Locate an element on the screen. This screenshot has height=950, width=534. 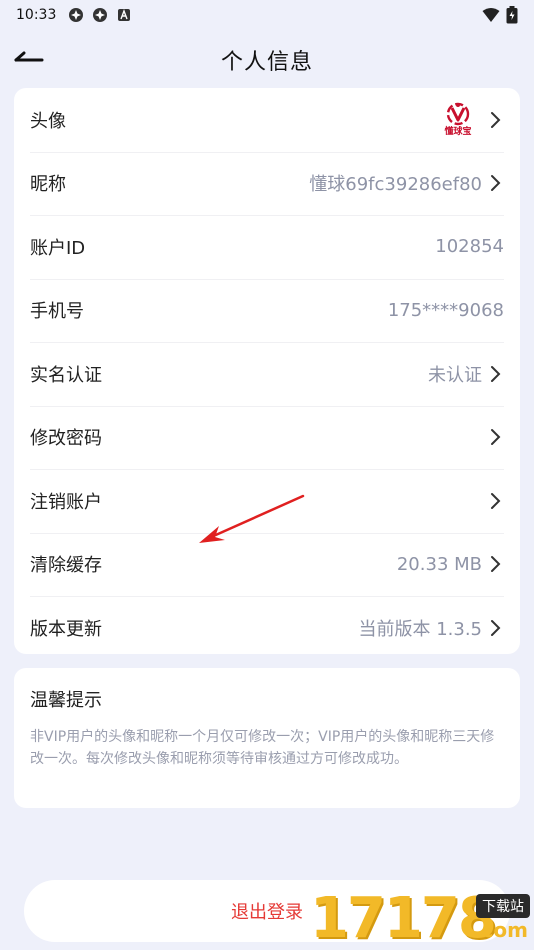
row-value: 当前版本 1.3.5 is located at coordinates (420, 629).